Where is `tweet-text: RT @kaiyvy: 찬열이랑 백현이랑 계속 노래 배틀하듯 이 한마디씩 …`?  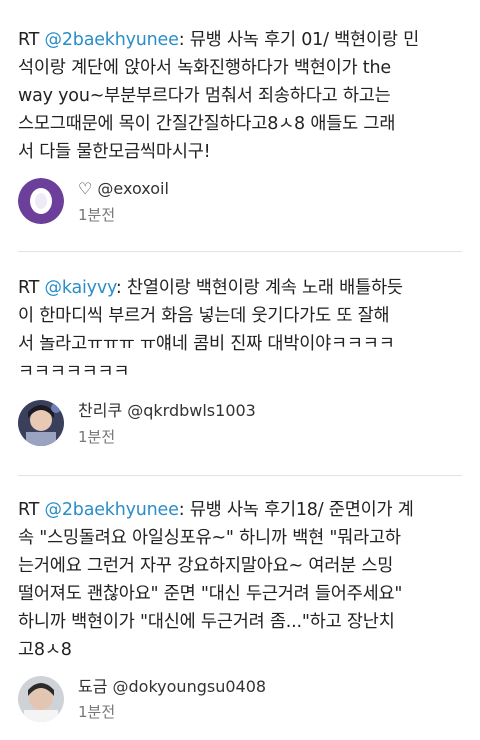
tweet-text: RT @kaiyvy: 찬열이랑 백현이랑 계속 노래 배틀하듯 이 한마디씩 … is located at coordinates (242, 330).